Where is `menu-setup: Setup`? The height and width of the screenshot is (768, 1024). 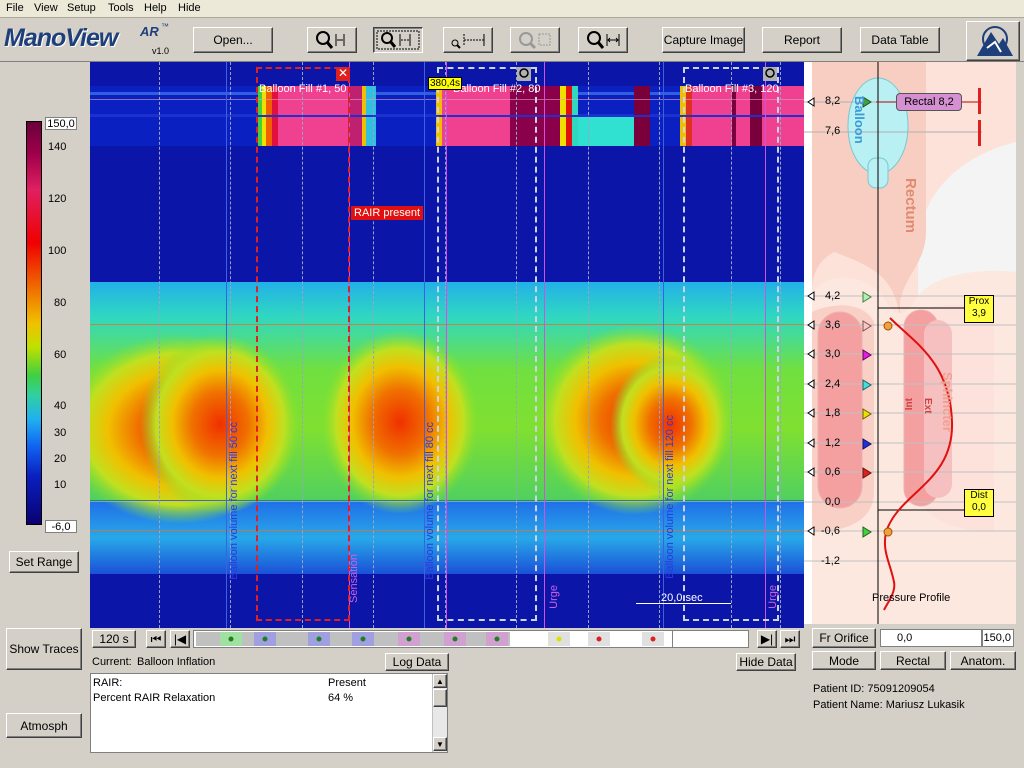 menu-setup: Setup is located at coordinates (81, 8).